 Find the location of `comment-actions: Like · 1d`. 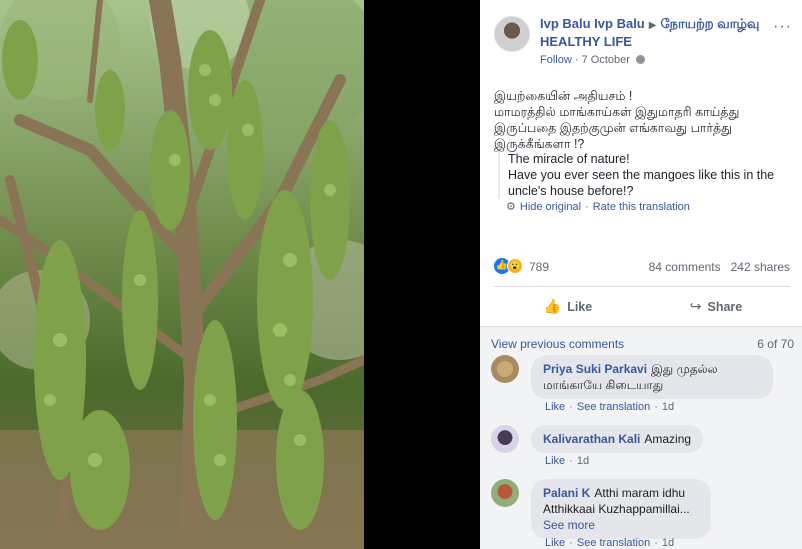

comment-actions: Like · 1d is located at coordinates (567, 461).